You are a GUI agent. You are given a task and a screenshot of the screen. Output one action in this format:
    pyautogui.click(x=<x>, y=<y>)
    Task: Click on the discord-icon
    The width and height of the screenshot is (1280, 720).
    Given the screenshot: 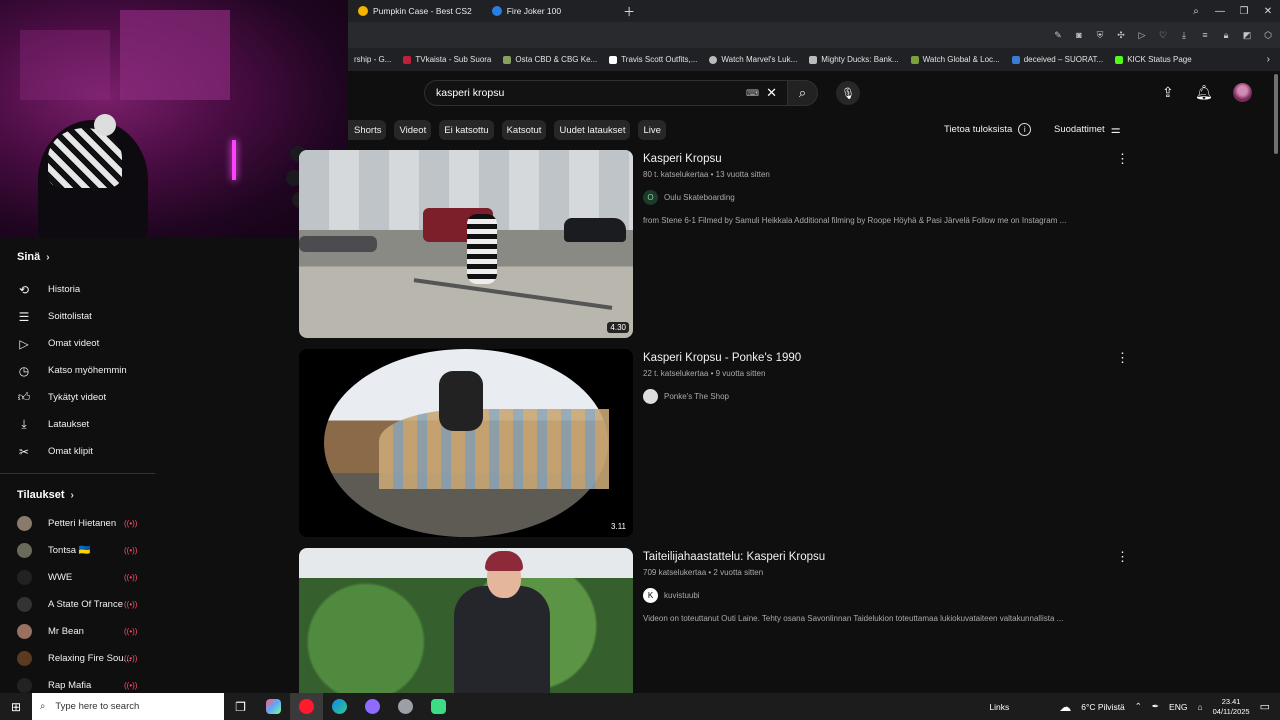 What is the action you would take?
    pyautogui.click(x=372, y=706)
    